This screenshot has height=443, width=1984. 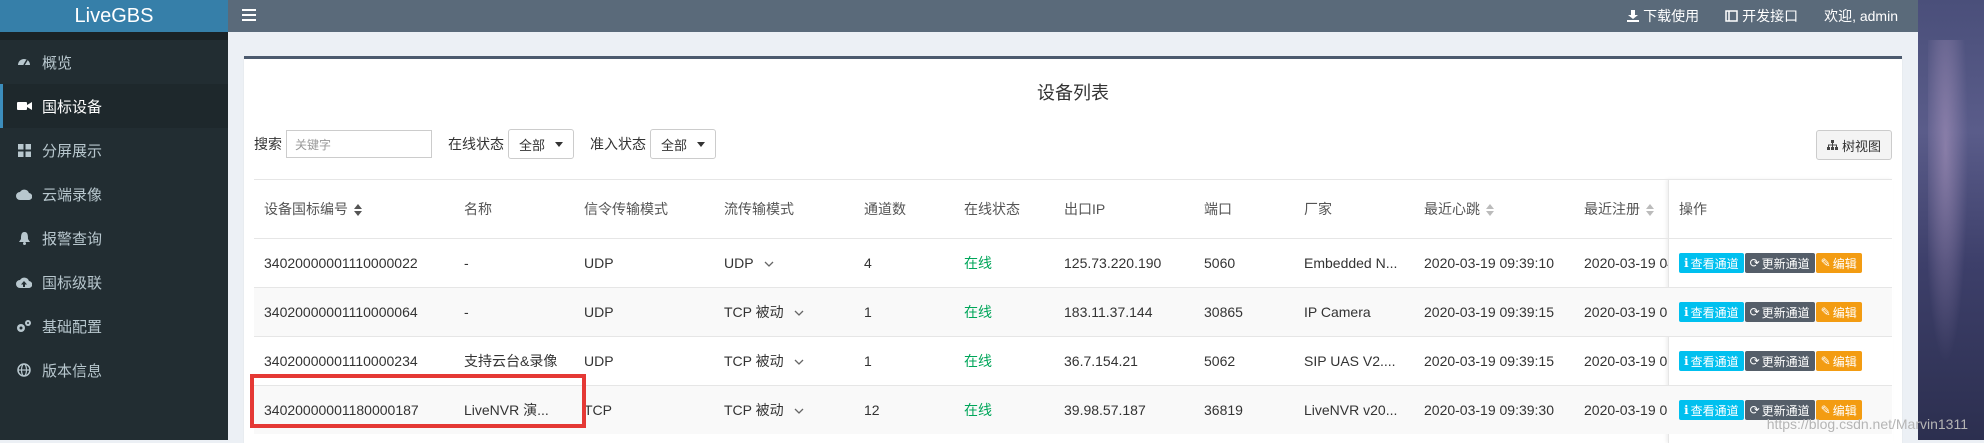 I want to click on port-cell: 5060, so click(x=1220, y=263).